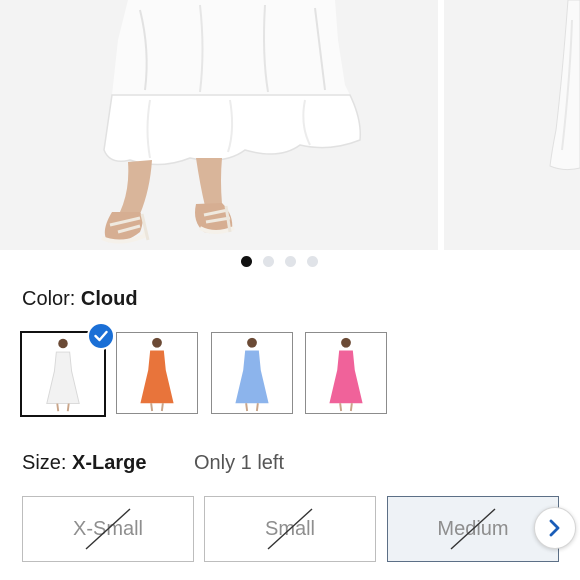 This screenshot has width=580, height=580. I want to click on color-swatch-pink, so click(346, 373).